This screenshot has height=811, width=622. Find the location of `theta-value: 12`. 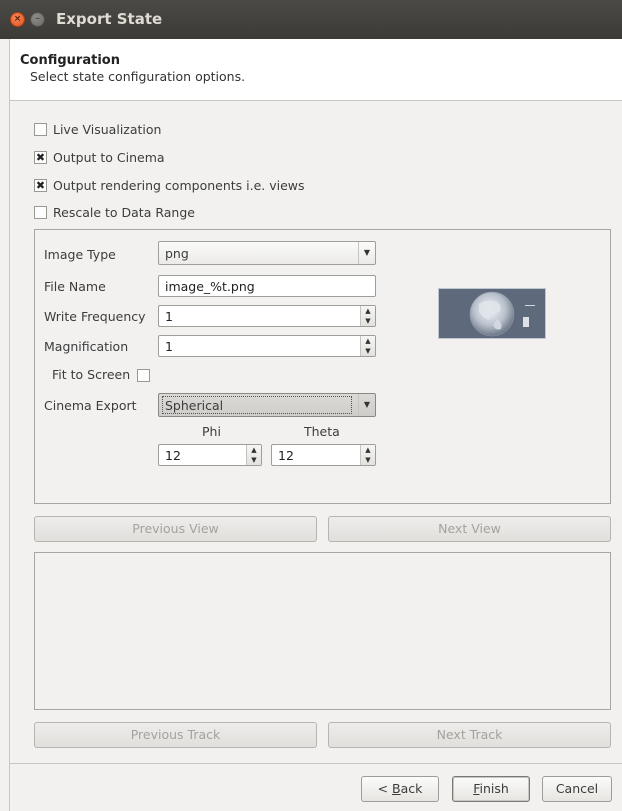

theta-value: 12 is located at coordinates (286, 455).